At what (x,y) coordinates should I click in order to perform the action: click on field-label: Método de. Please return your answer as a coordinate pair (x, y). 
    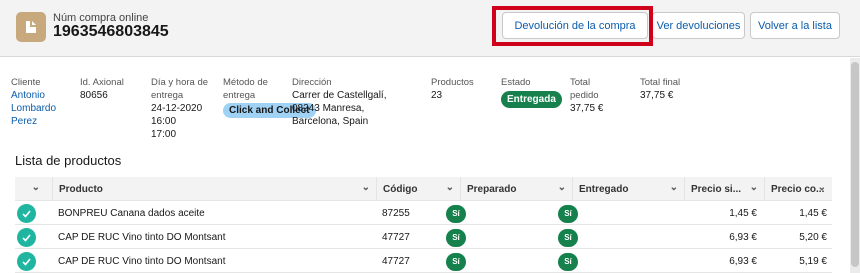
    Looking at the image, I should click on (245, 82).